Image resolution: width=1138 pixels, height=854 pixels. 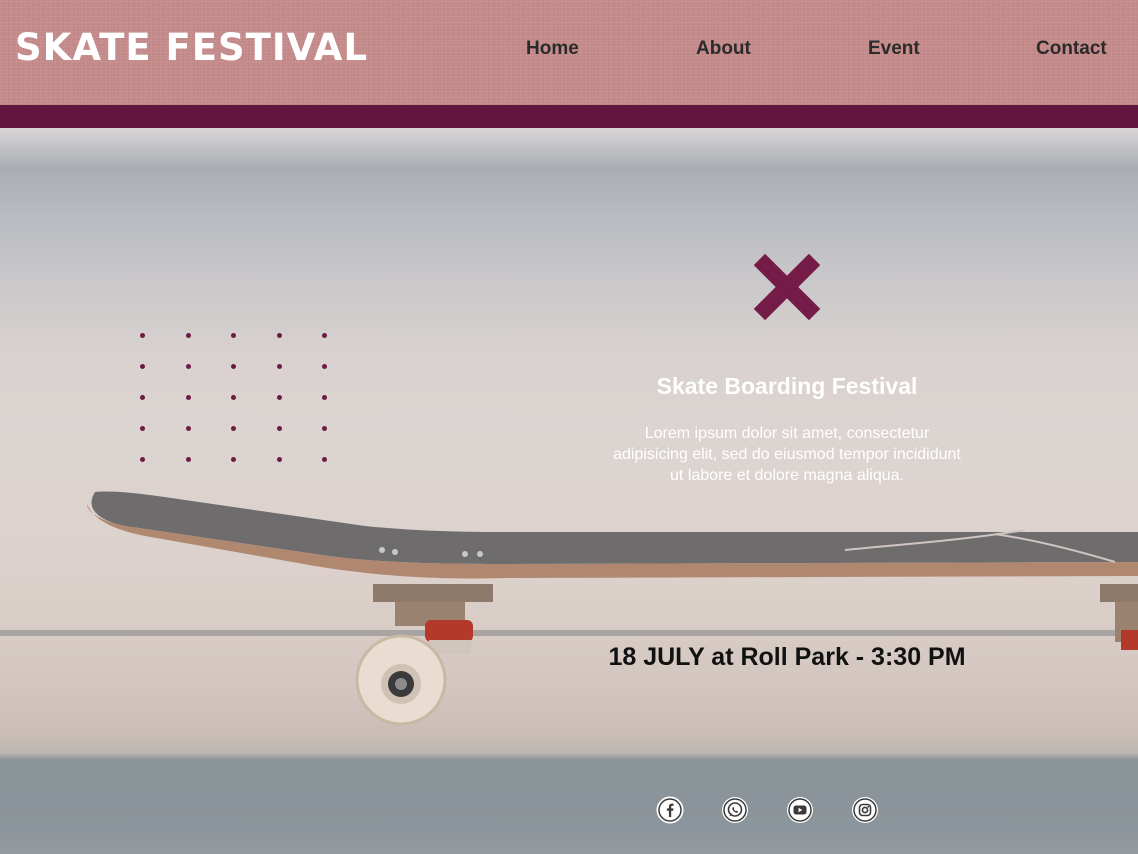 I want to click on facebook-icon, so click(x=670, y=810).